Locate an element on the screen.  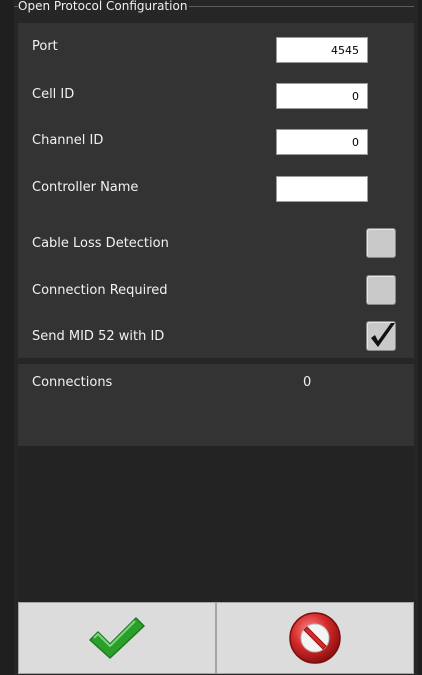
ok-button is located at coordinates (117, 638).